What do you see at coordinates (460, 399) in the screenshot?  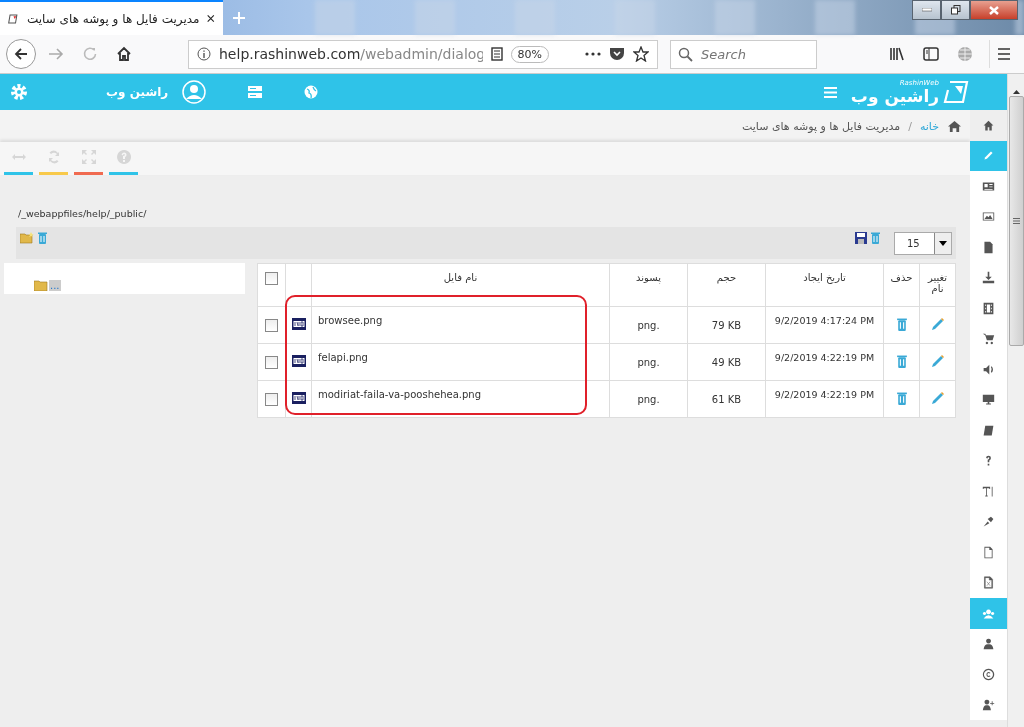 I see `file-name-cell: modiriat-faila-va-pooshehea.png` at bounding box center [460, 399].